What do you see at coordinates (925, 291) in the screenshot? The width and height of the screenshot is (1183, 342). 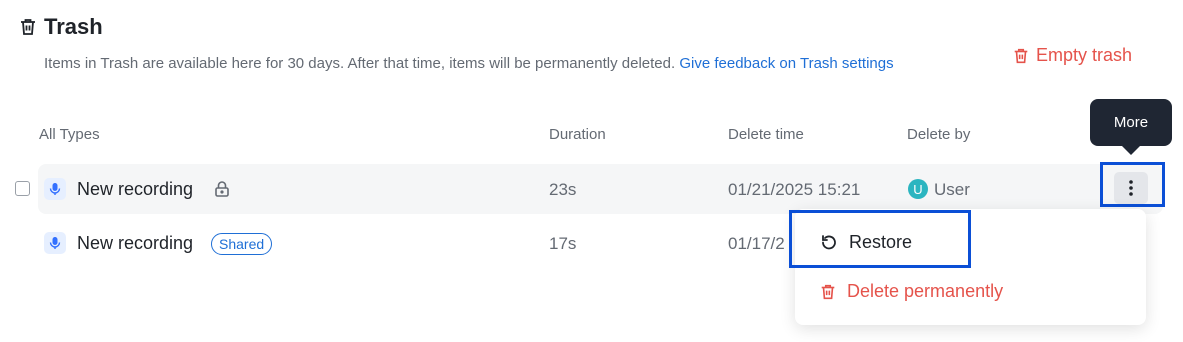 I see `delete-permanently-label: Delete permanently` at bounding box center [925, 291].